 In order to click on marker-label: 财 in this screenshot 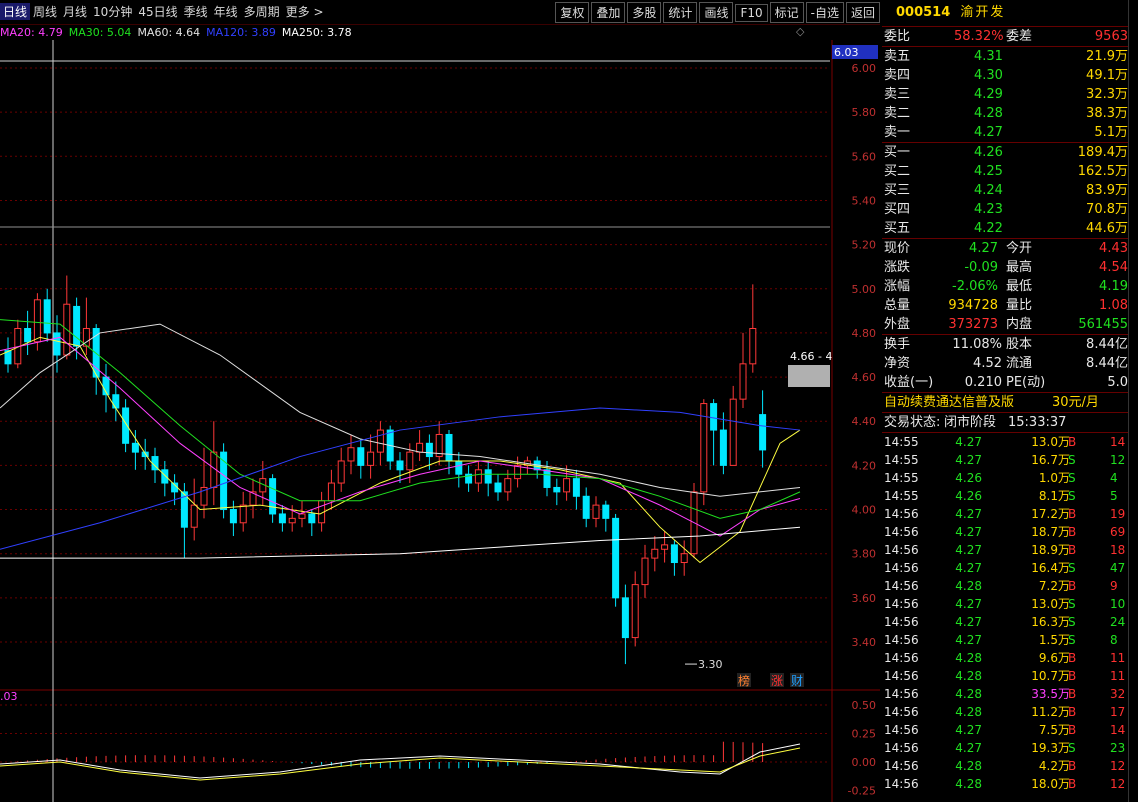, I will do `click(797, 681)`.